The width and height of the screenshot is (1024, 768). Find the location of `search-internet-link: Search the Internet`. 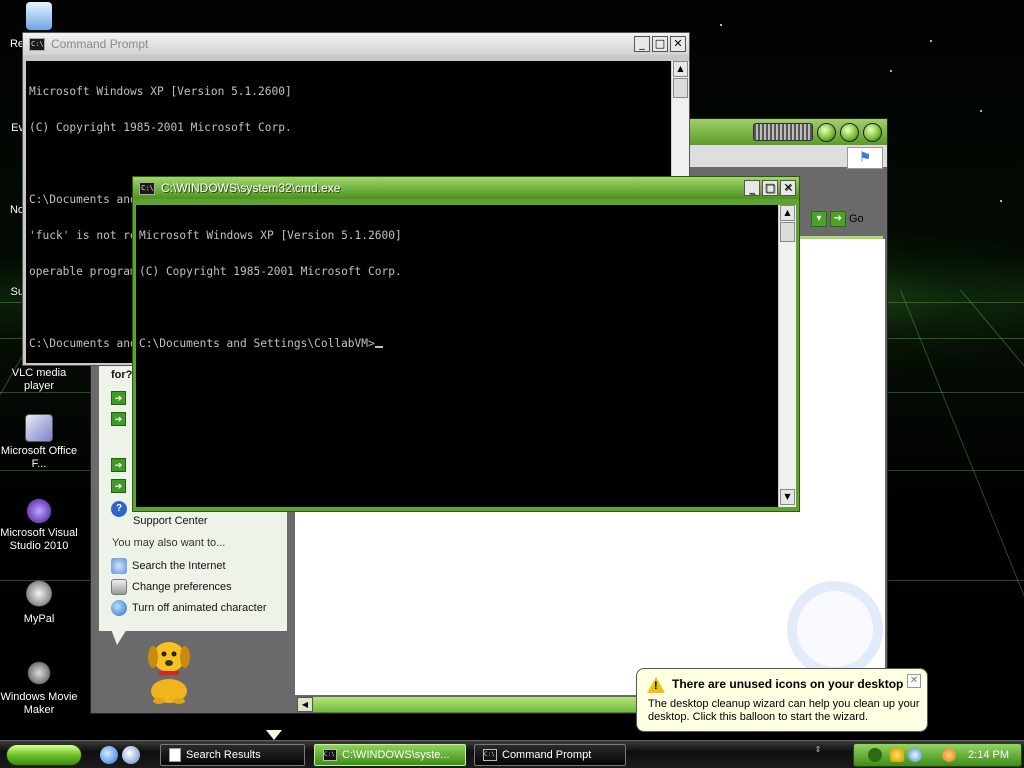

search-internet-link: Search the Internet is located at coordinates (168, 566).